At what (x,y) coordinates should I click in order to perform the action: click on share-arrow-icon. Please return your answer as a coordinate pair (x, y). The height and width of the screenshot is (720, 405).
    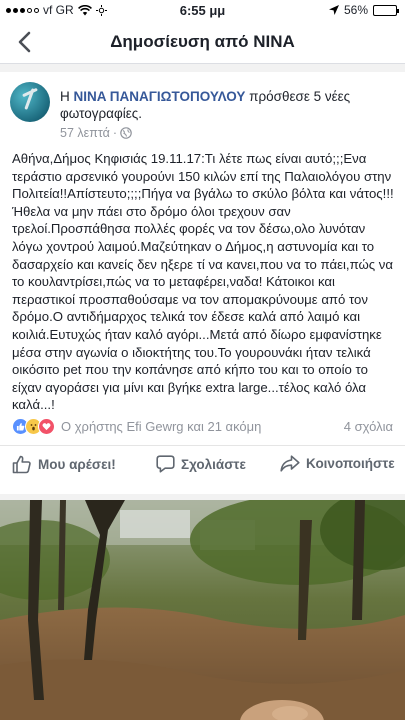
    Looking at the image, I should click on (290, 463).